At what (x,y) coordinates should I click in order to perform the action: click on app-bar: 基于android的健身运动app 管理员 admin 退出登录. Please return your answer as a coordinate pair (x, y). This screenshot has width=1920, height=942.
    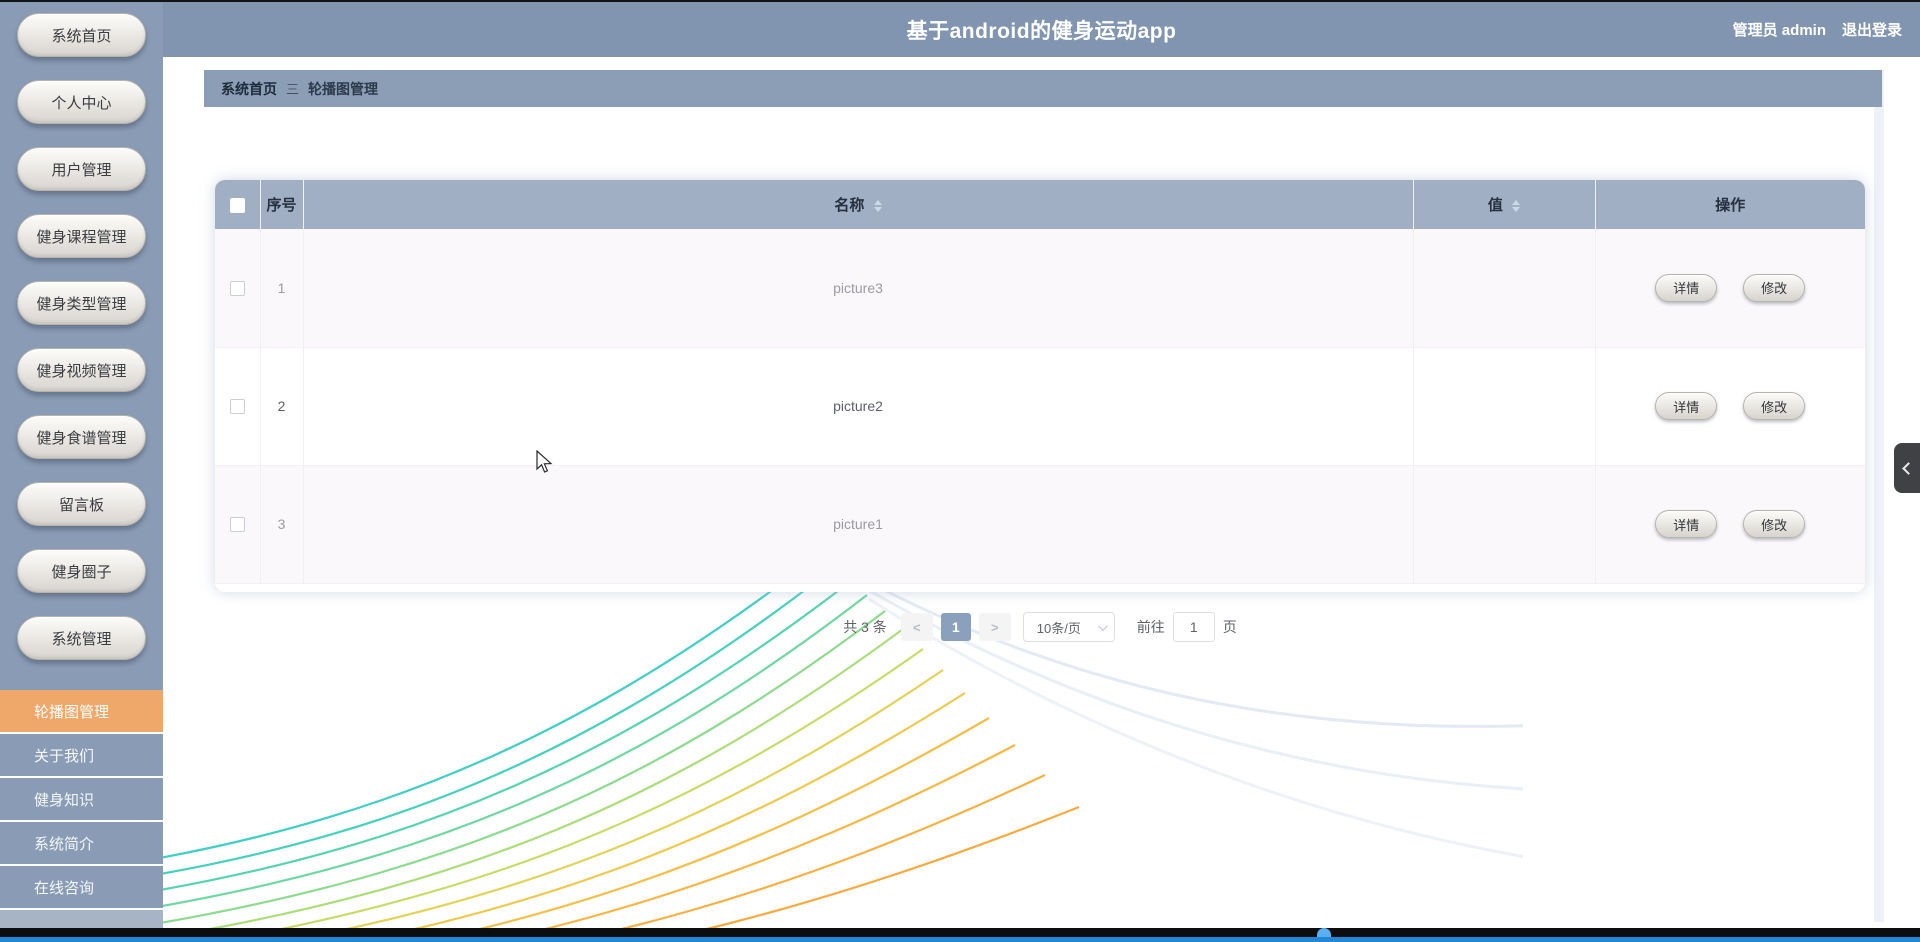
    Looking at the image, I should click on (1041, 29).